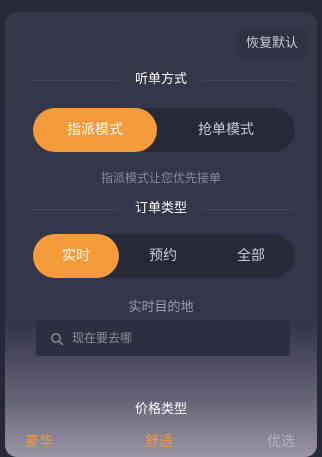 The height and width of the screenshot is (457, 322). I want to click on destination-search-box, so click(163, 338).